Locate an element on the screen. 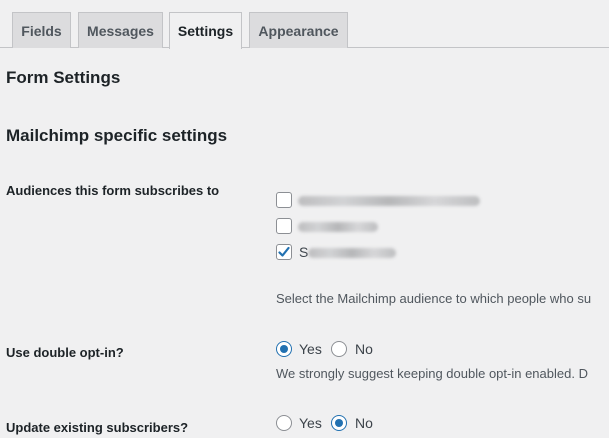  update-existing-label: Update existing subscribers? is located at coordinates (97, 427).